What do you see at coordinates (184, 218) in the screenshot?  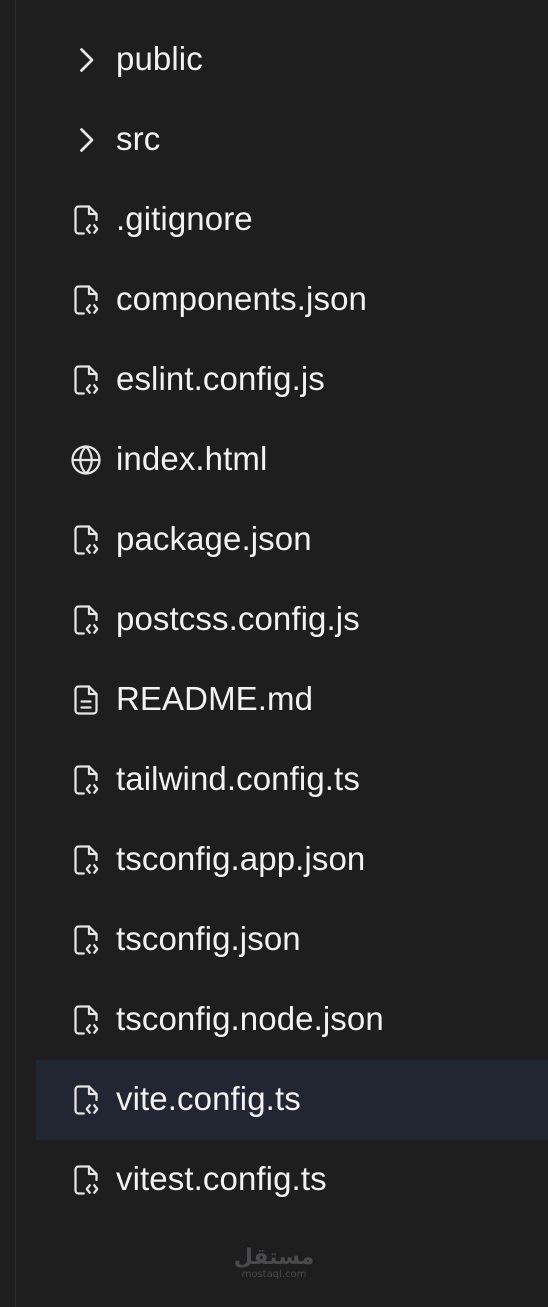 I see `item-label: .gitignore` at bounding box center [184, 218].